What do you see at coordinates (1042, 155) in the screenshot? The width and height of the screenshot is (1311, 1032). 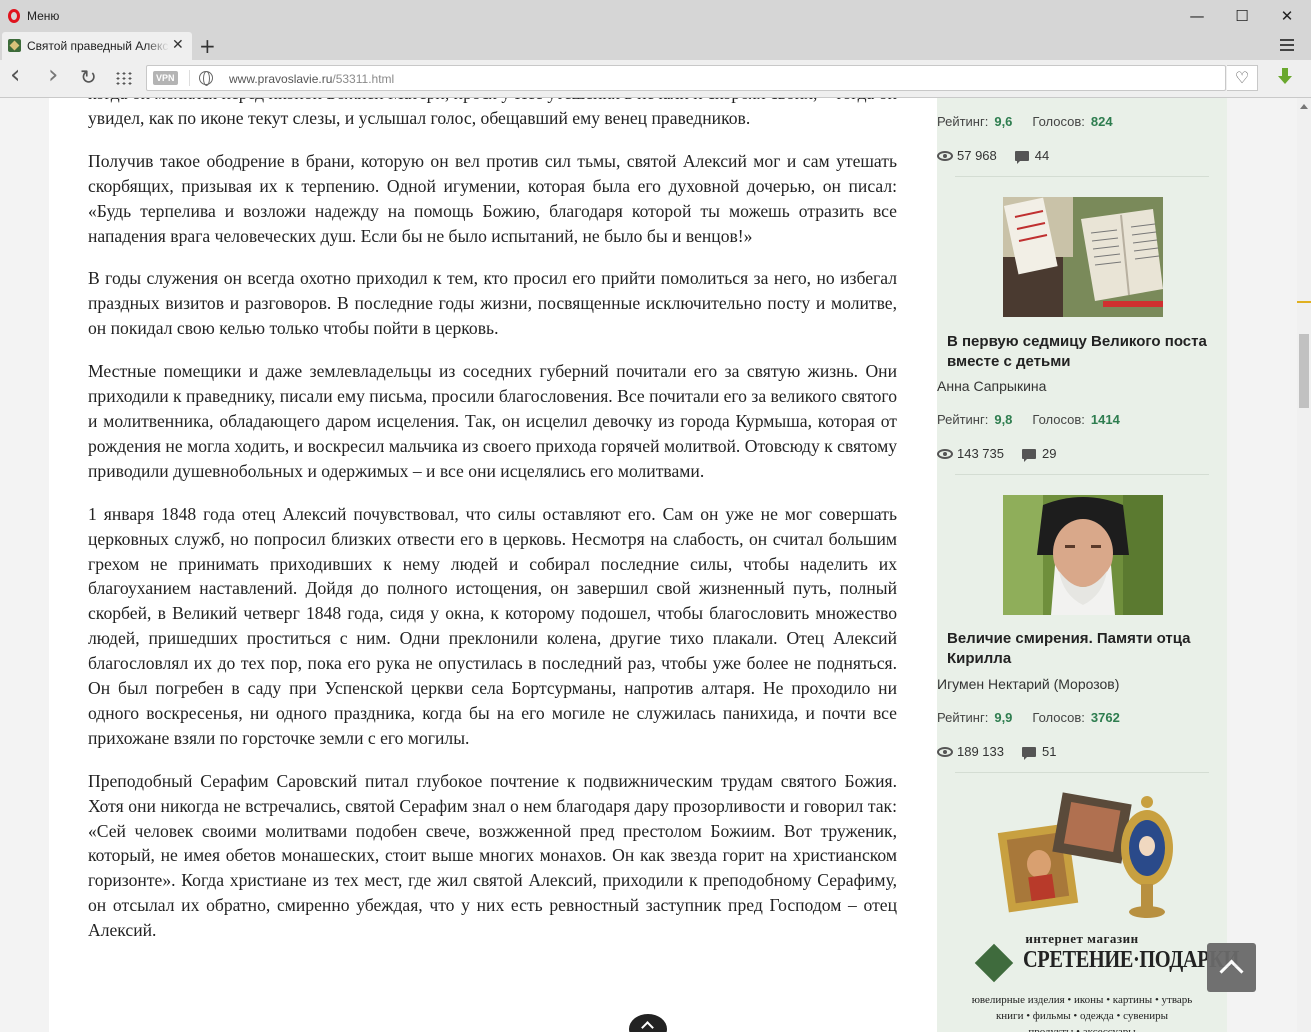 I see `comments-count: 44` at bounding box center [1042, 155].